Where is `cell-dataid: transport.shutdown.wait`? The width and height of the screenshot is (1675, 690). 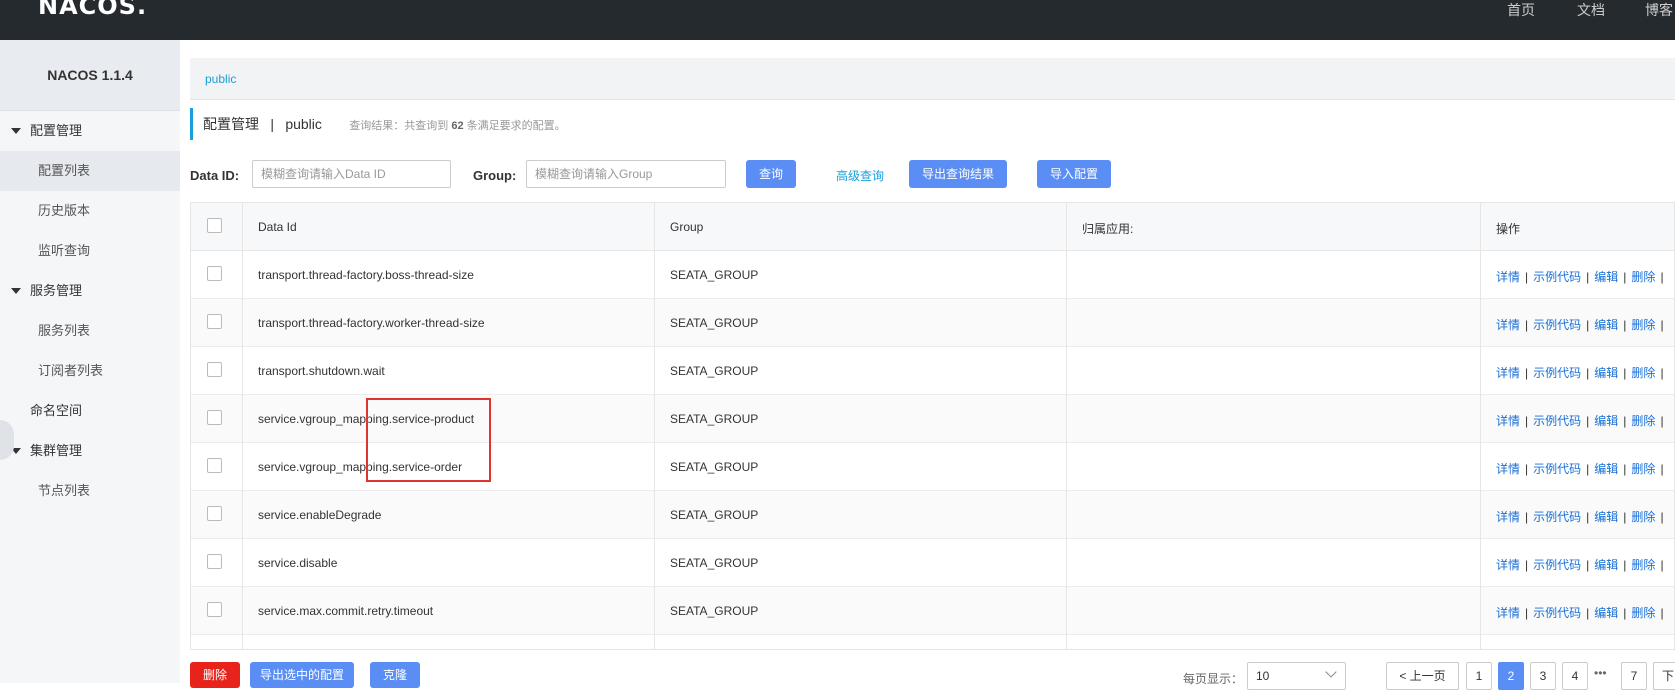 cell-dataid: transport.shutdown.wait is located at coordinates (321, 371).